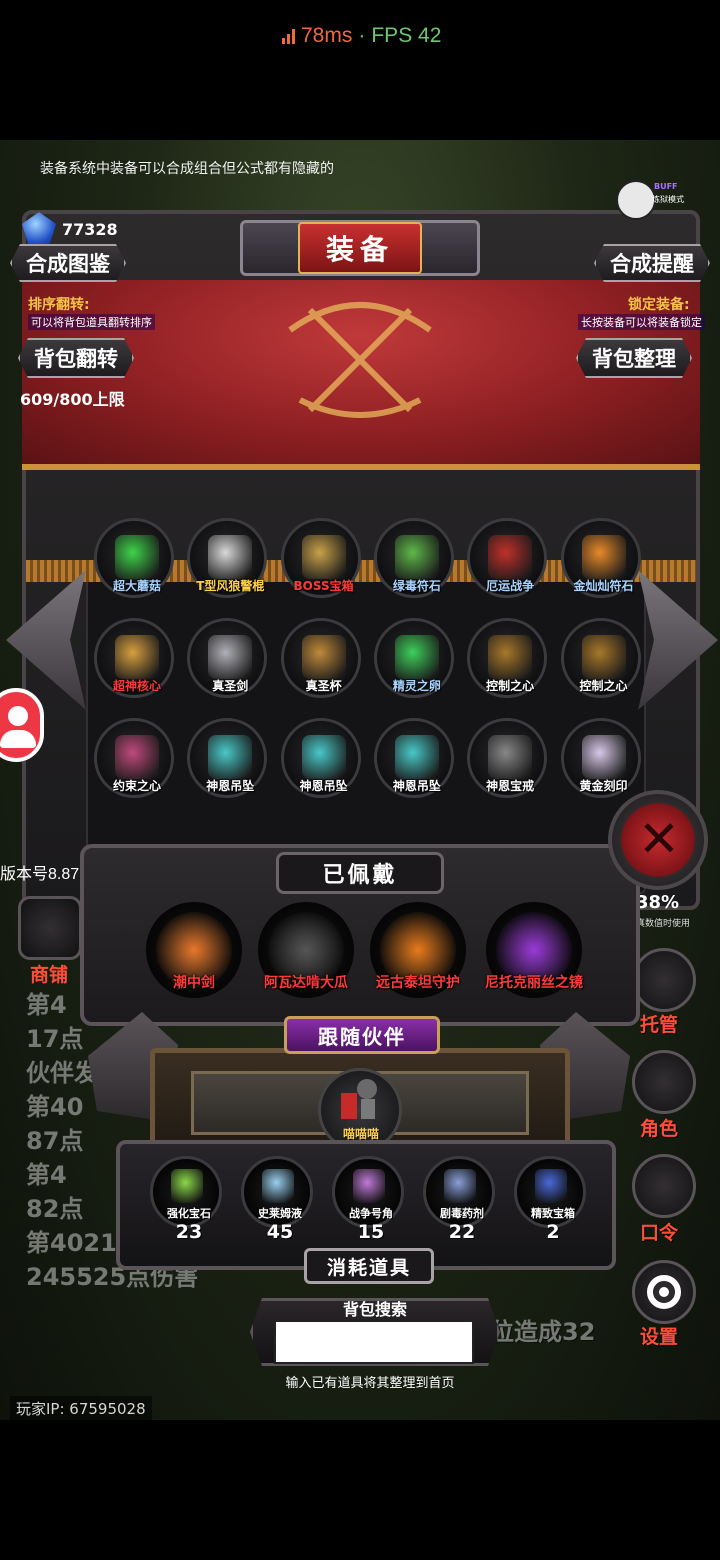 The width and height of the screenshot is (720, 1560). What do you see at coordinates (134, 558) in the screenshot?
I see `bag-slot: 超大蘑菇` at bounding box center [134, 558].